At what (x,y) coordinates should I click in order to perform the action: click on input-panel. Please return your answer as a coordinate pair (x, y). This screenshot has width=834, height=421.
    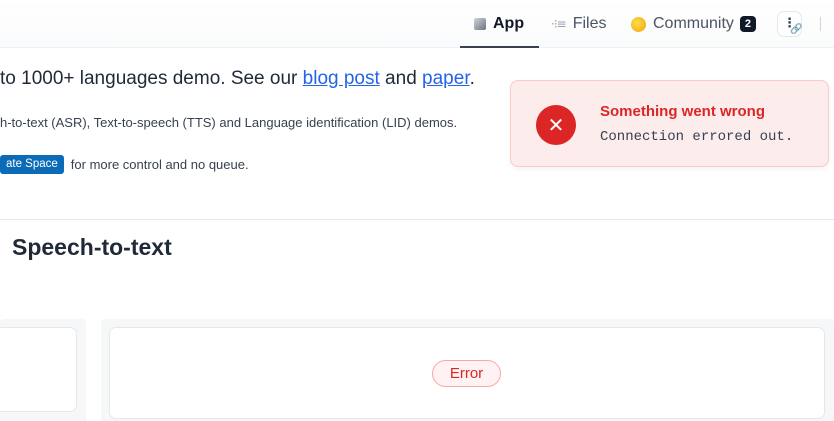
    Looking at the image, I should click on (38, 369).